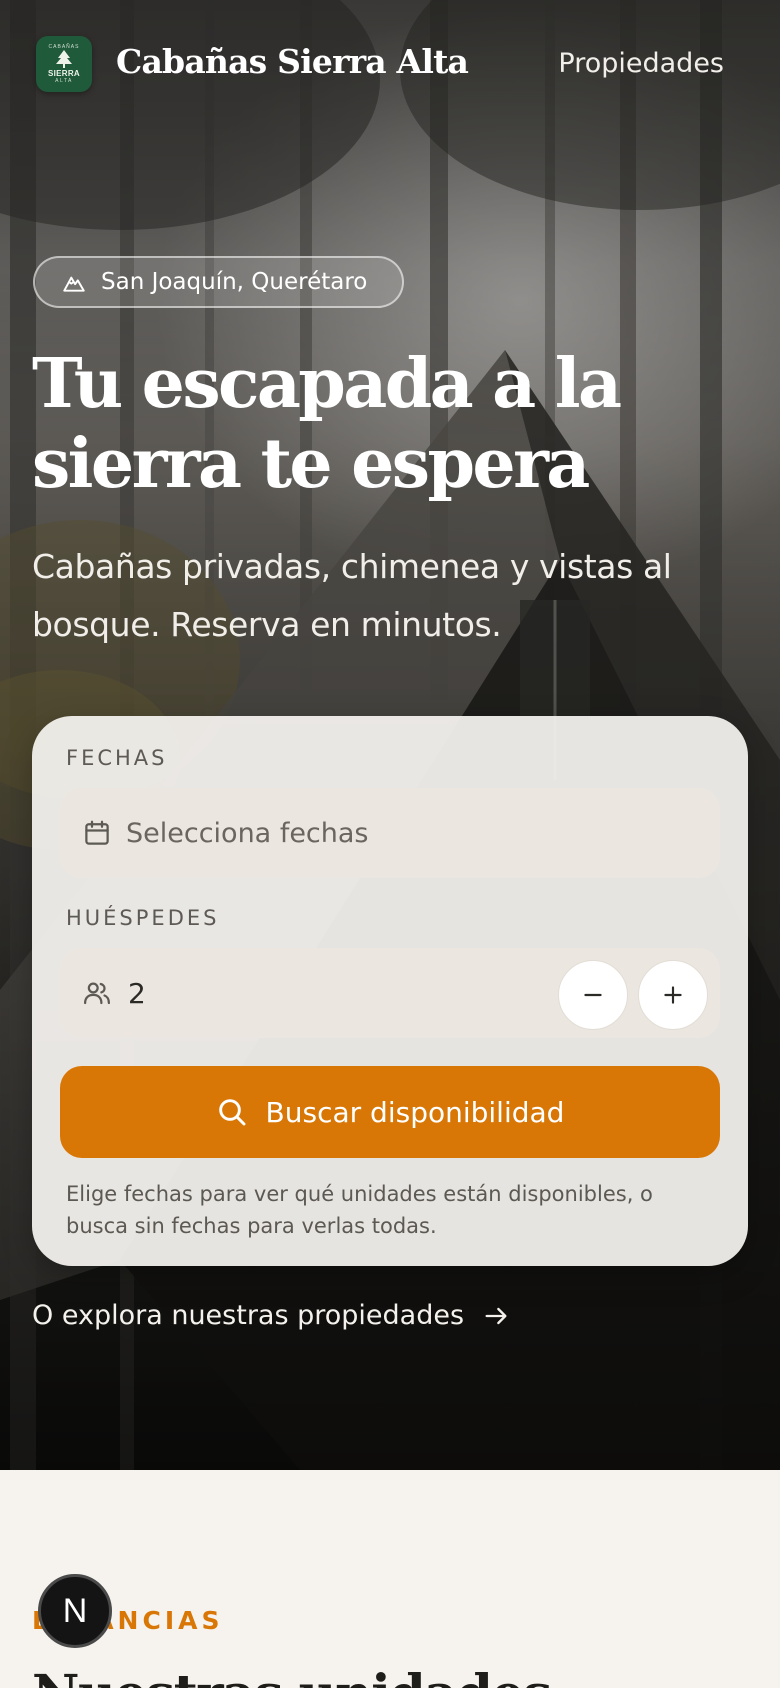 The width and height of the screenshot is (780, 1688). Describe the element at coordinates (137, 993) in the screenshot. I see `guests-count: 2` at that location.